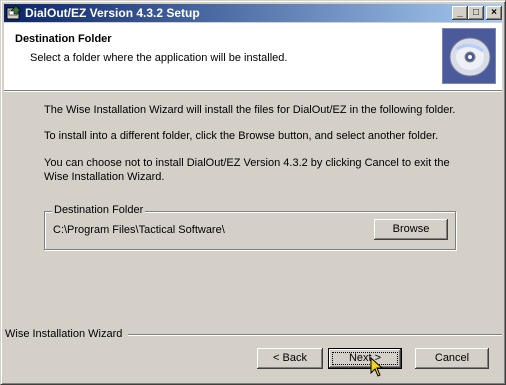 This screenshot has height=385, width=506. I want to click on mouse-pointer-icon, so click(377, 367).